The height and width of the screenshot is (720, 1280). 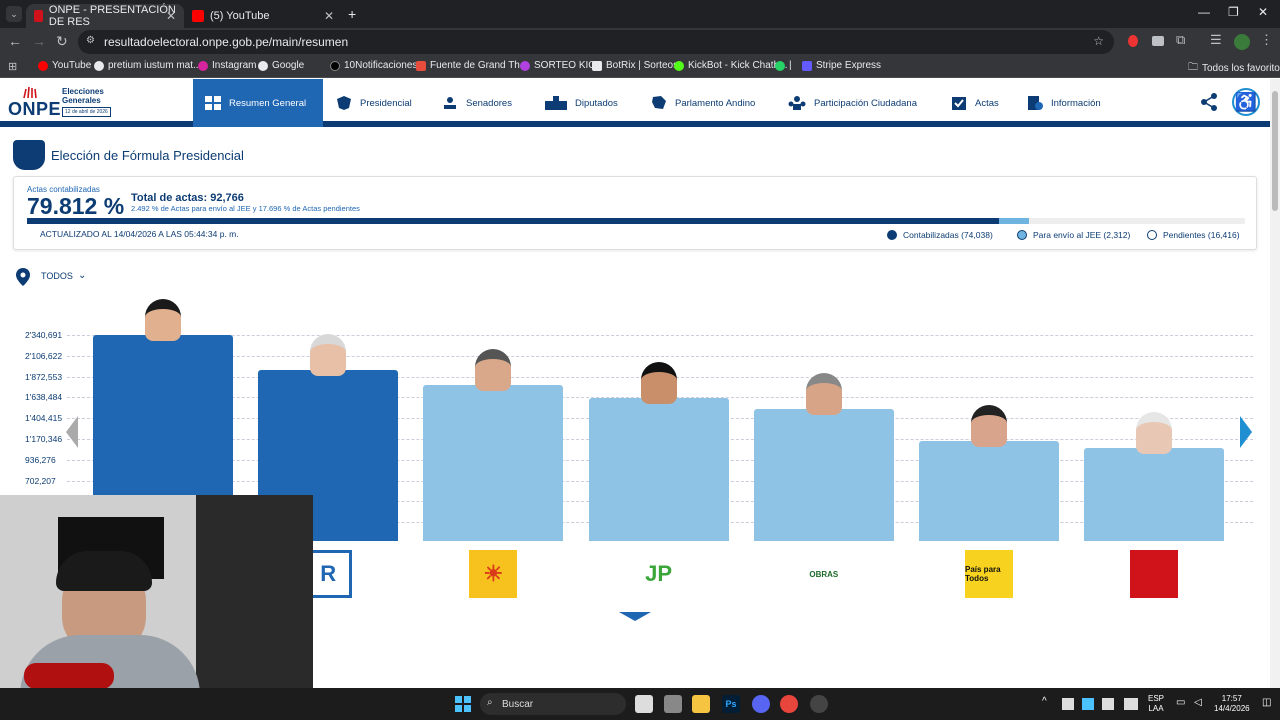 I want to click on party-logo: JP, so click(x=658, y=574).